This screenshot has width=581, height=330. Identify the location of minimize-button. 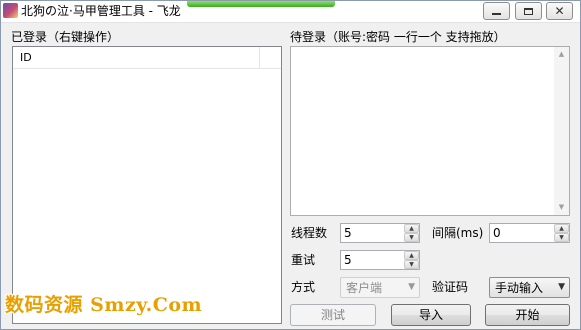
(496, 11).